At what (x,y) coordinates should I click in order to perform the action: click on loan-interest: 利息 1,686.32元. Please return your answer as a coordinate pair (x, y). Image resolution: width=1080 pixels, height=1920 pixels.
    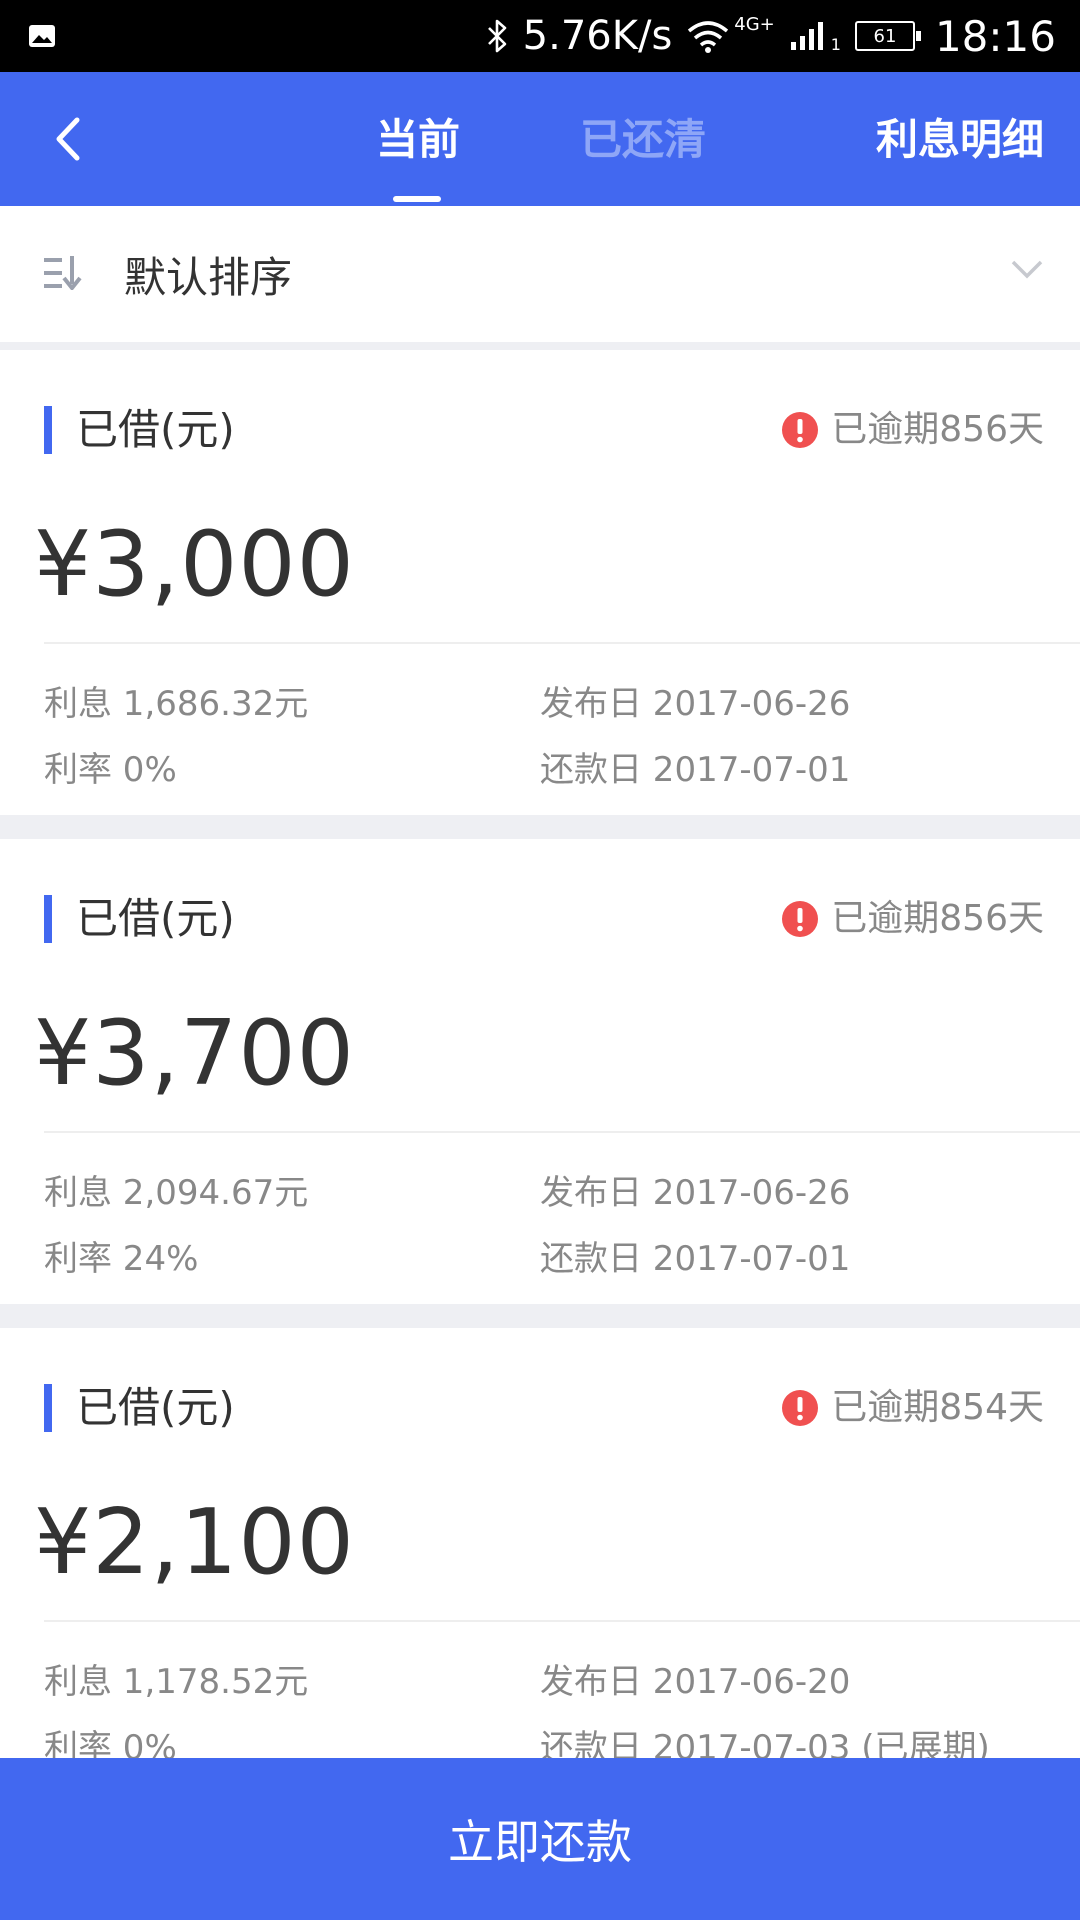
    Looking at the image, I should click on (176, 704).